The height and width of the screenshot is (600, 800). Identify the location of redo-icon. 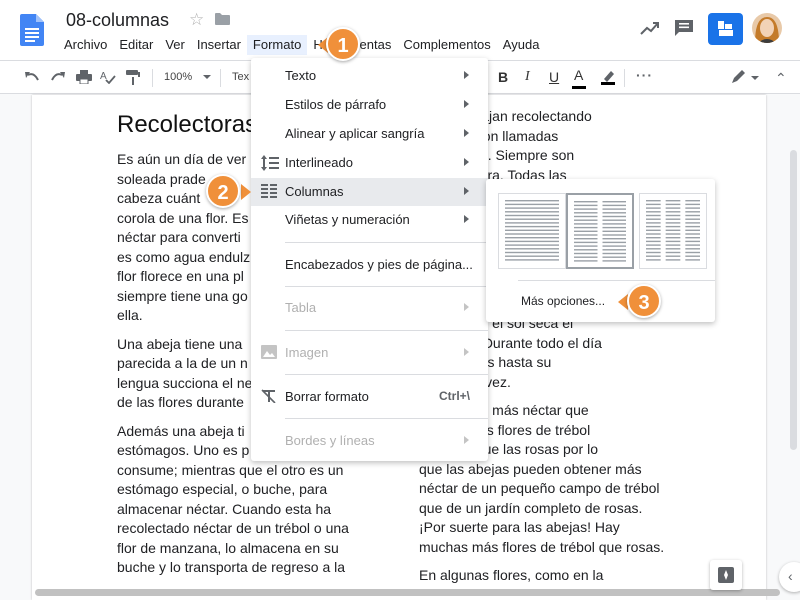
(58, 77).